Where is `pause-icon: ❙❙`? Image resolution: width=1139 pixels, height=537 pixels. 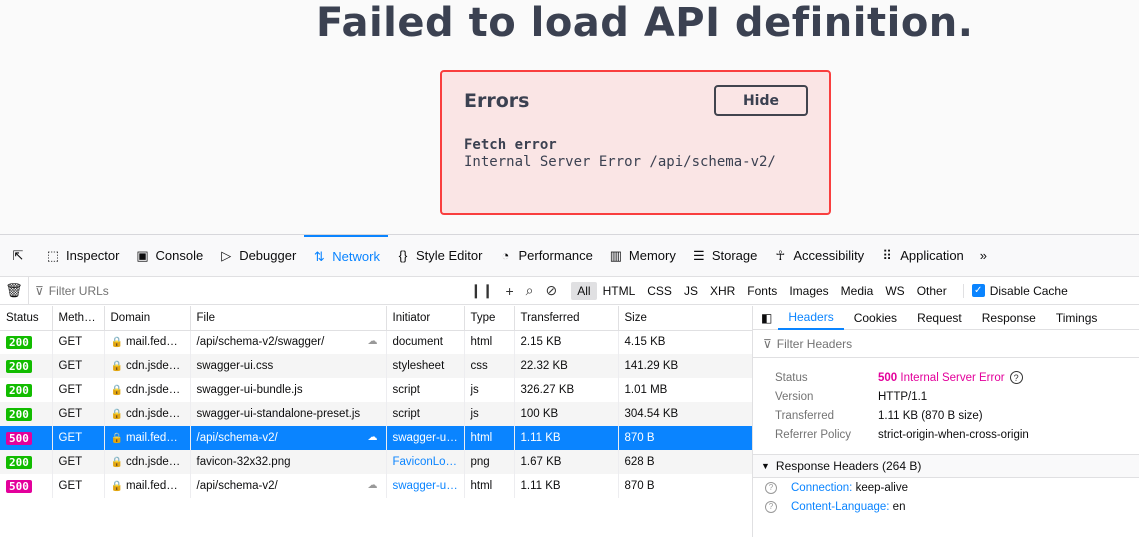
pause-icon: ❙❙ is located at coordinates (481, 290).